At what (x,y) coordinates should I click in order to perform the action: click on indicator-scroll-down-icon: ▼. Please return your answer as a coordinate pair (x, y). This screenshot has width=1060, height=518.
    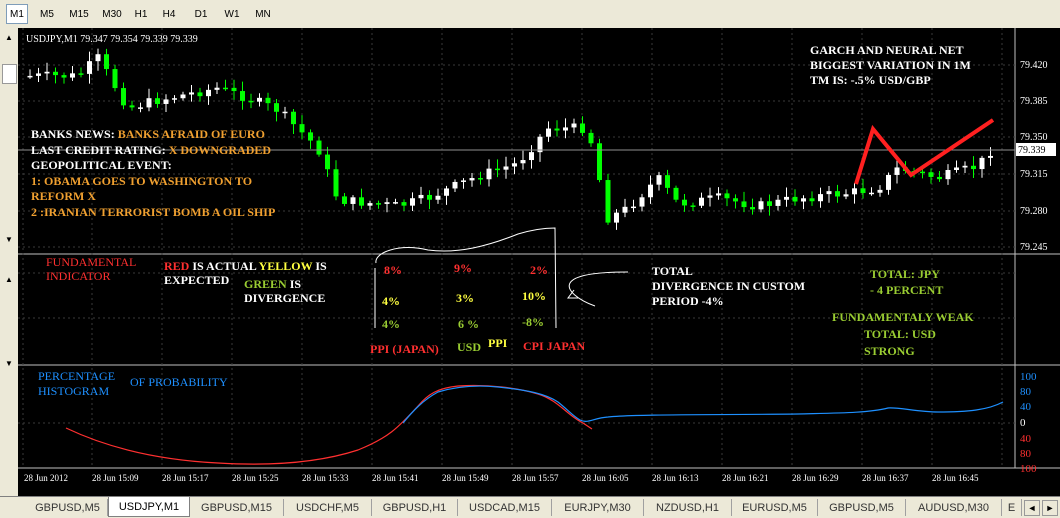
    Looking at the image, I should click on (9, 364).